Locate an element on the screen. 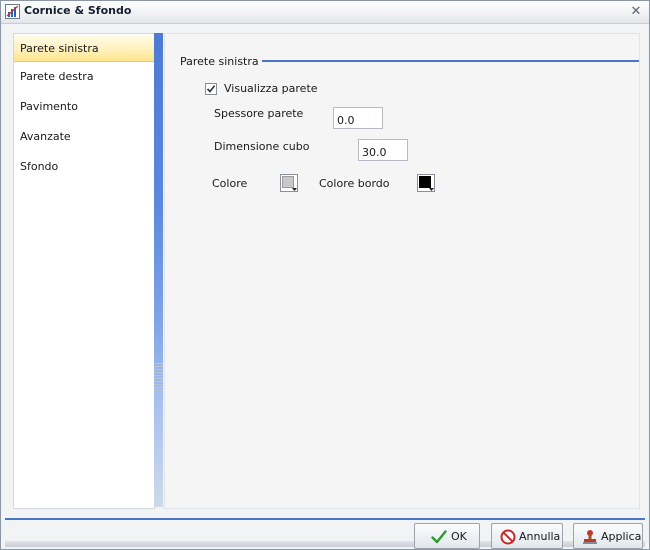  sidebar-item-label: Sfondo is located at coordinates (39, 166).